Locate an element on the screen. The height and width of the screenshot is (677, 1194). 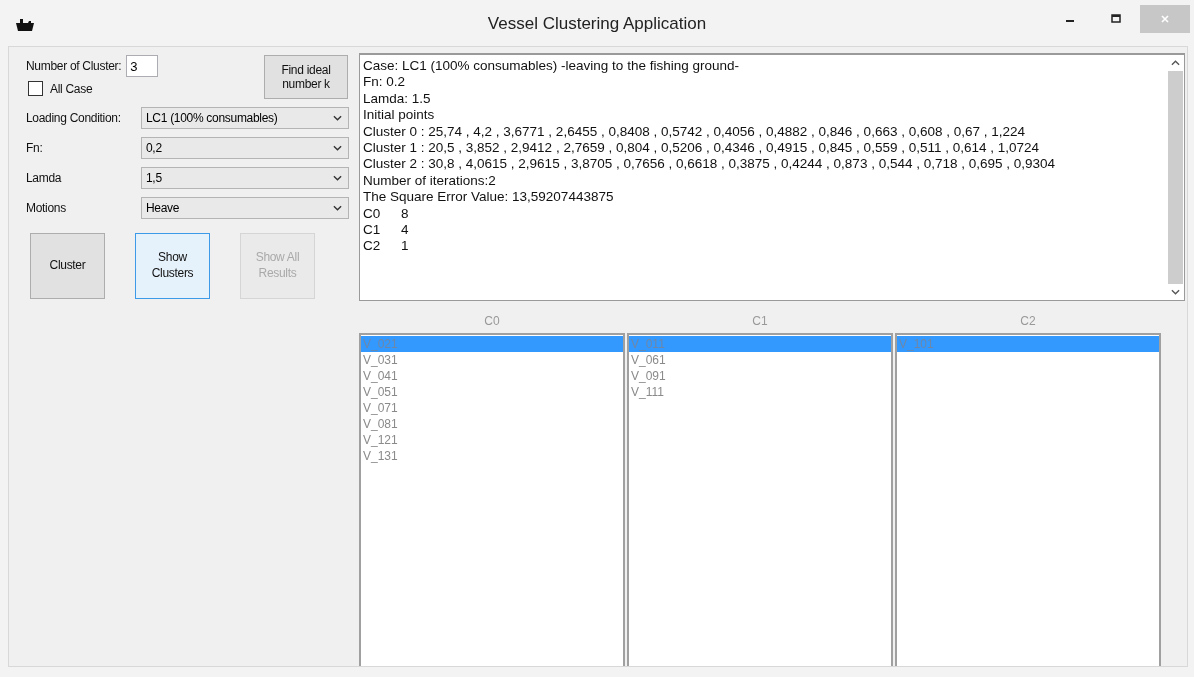
list-item: V_091 is located at coordinates (760, 376).